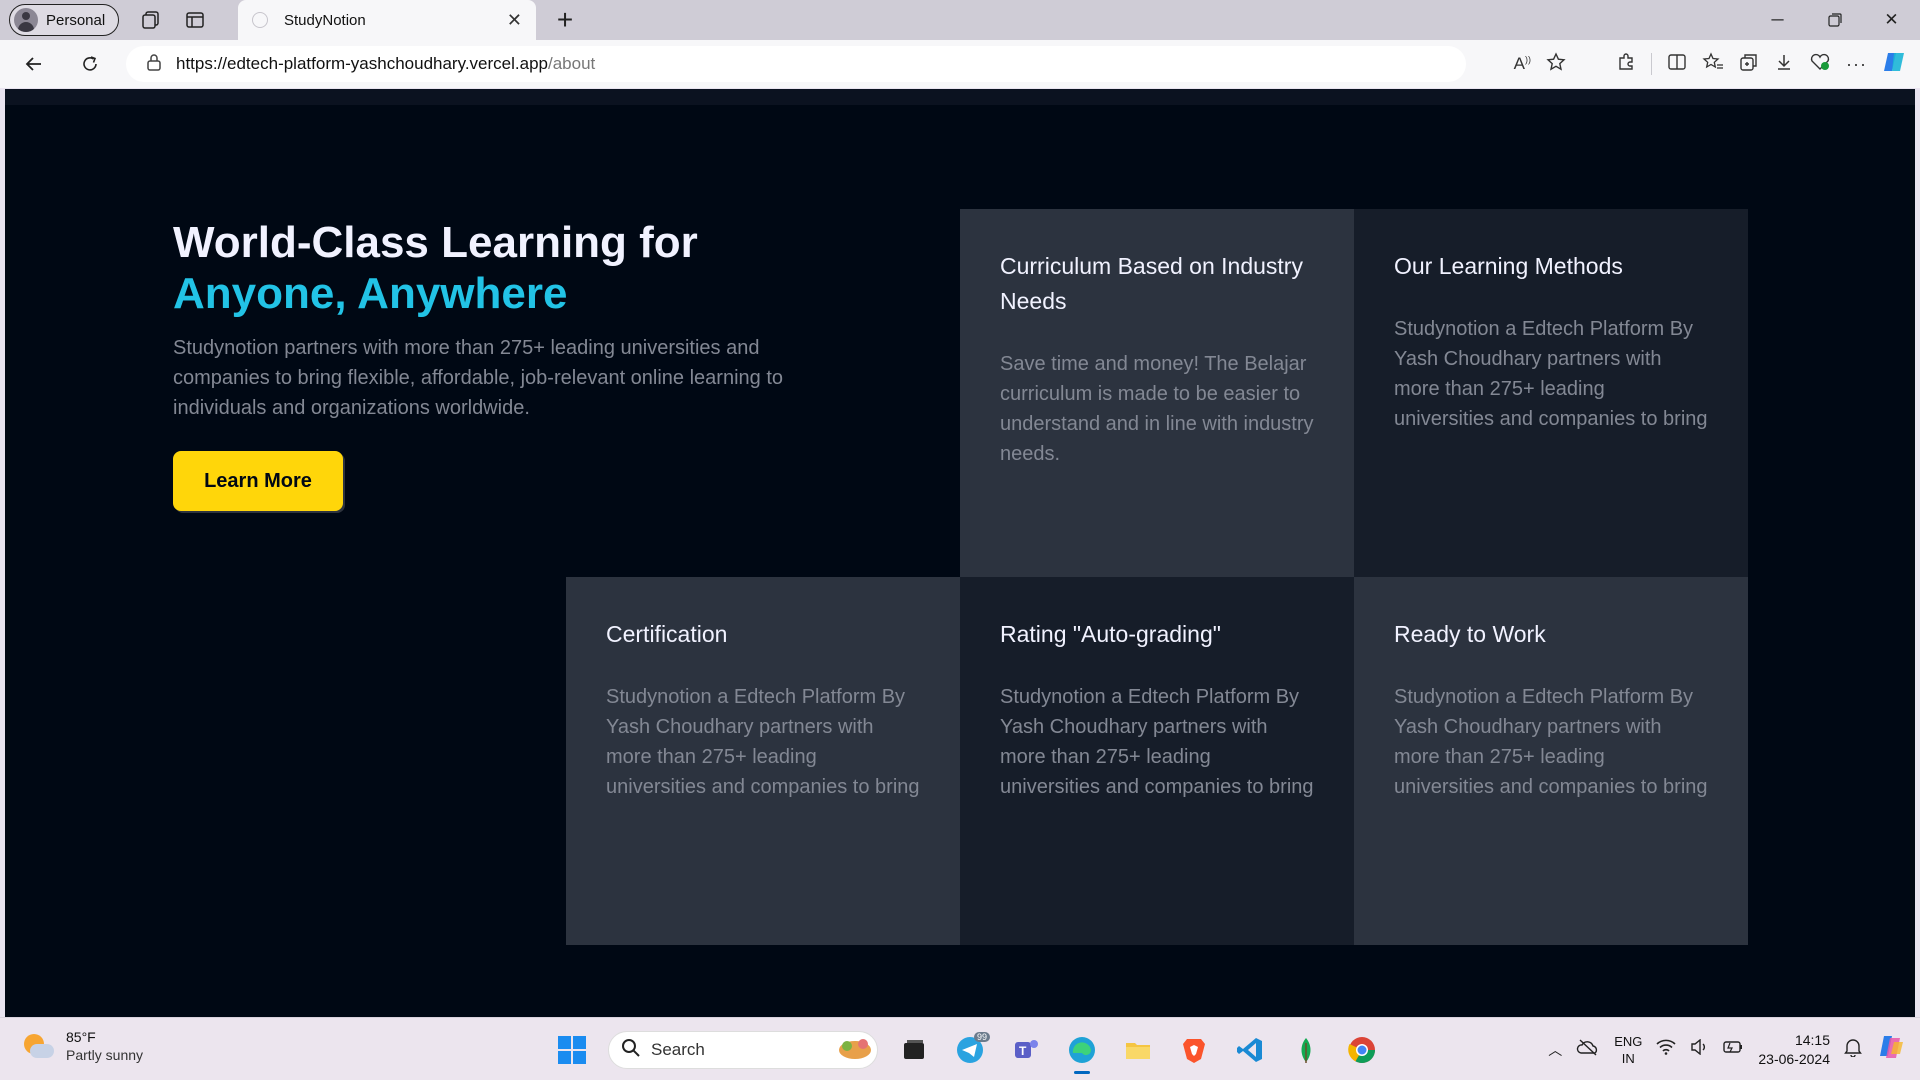  What do you see at coordinates (81, 1037) in the screenshot?
I see `weather-temp: 85°F` at bounding box center [81, 1037].